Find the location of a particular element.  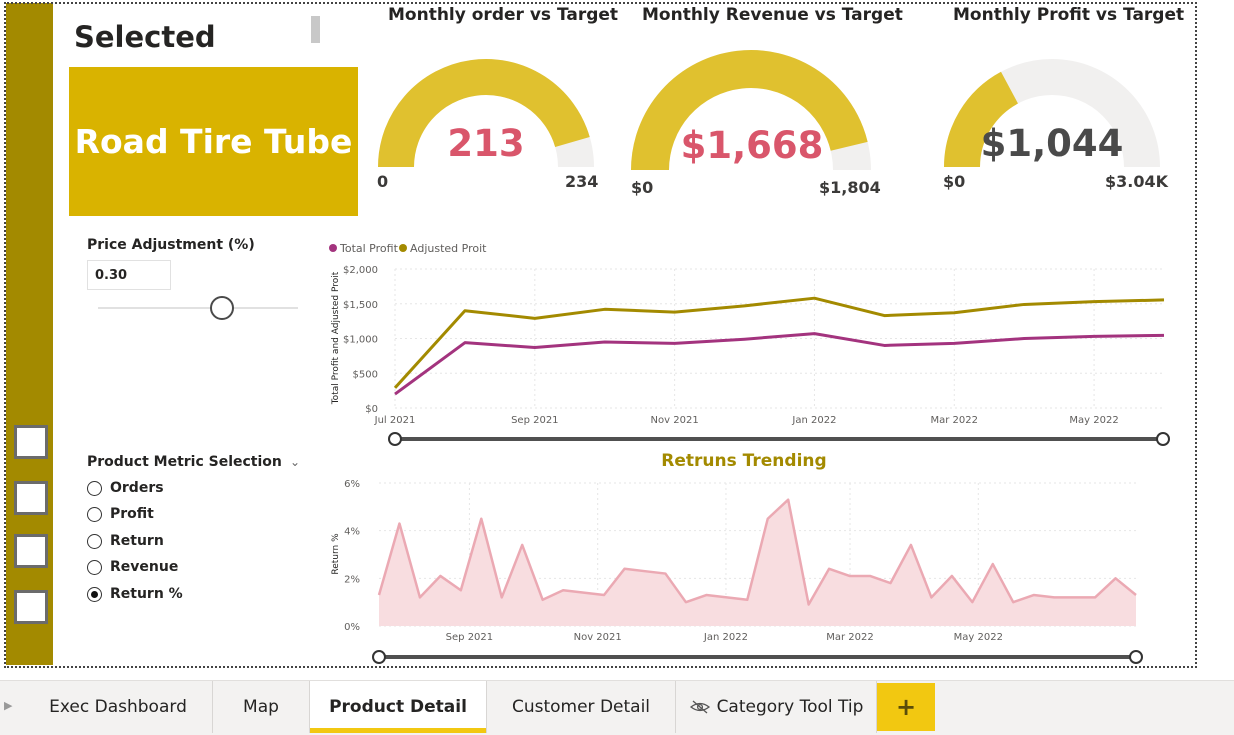

returns-chart-title: Retruns Trending is located at coordinates (743, 461).